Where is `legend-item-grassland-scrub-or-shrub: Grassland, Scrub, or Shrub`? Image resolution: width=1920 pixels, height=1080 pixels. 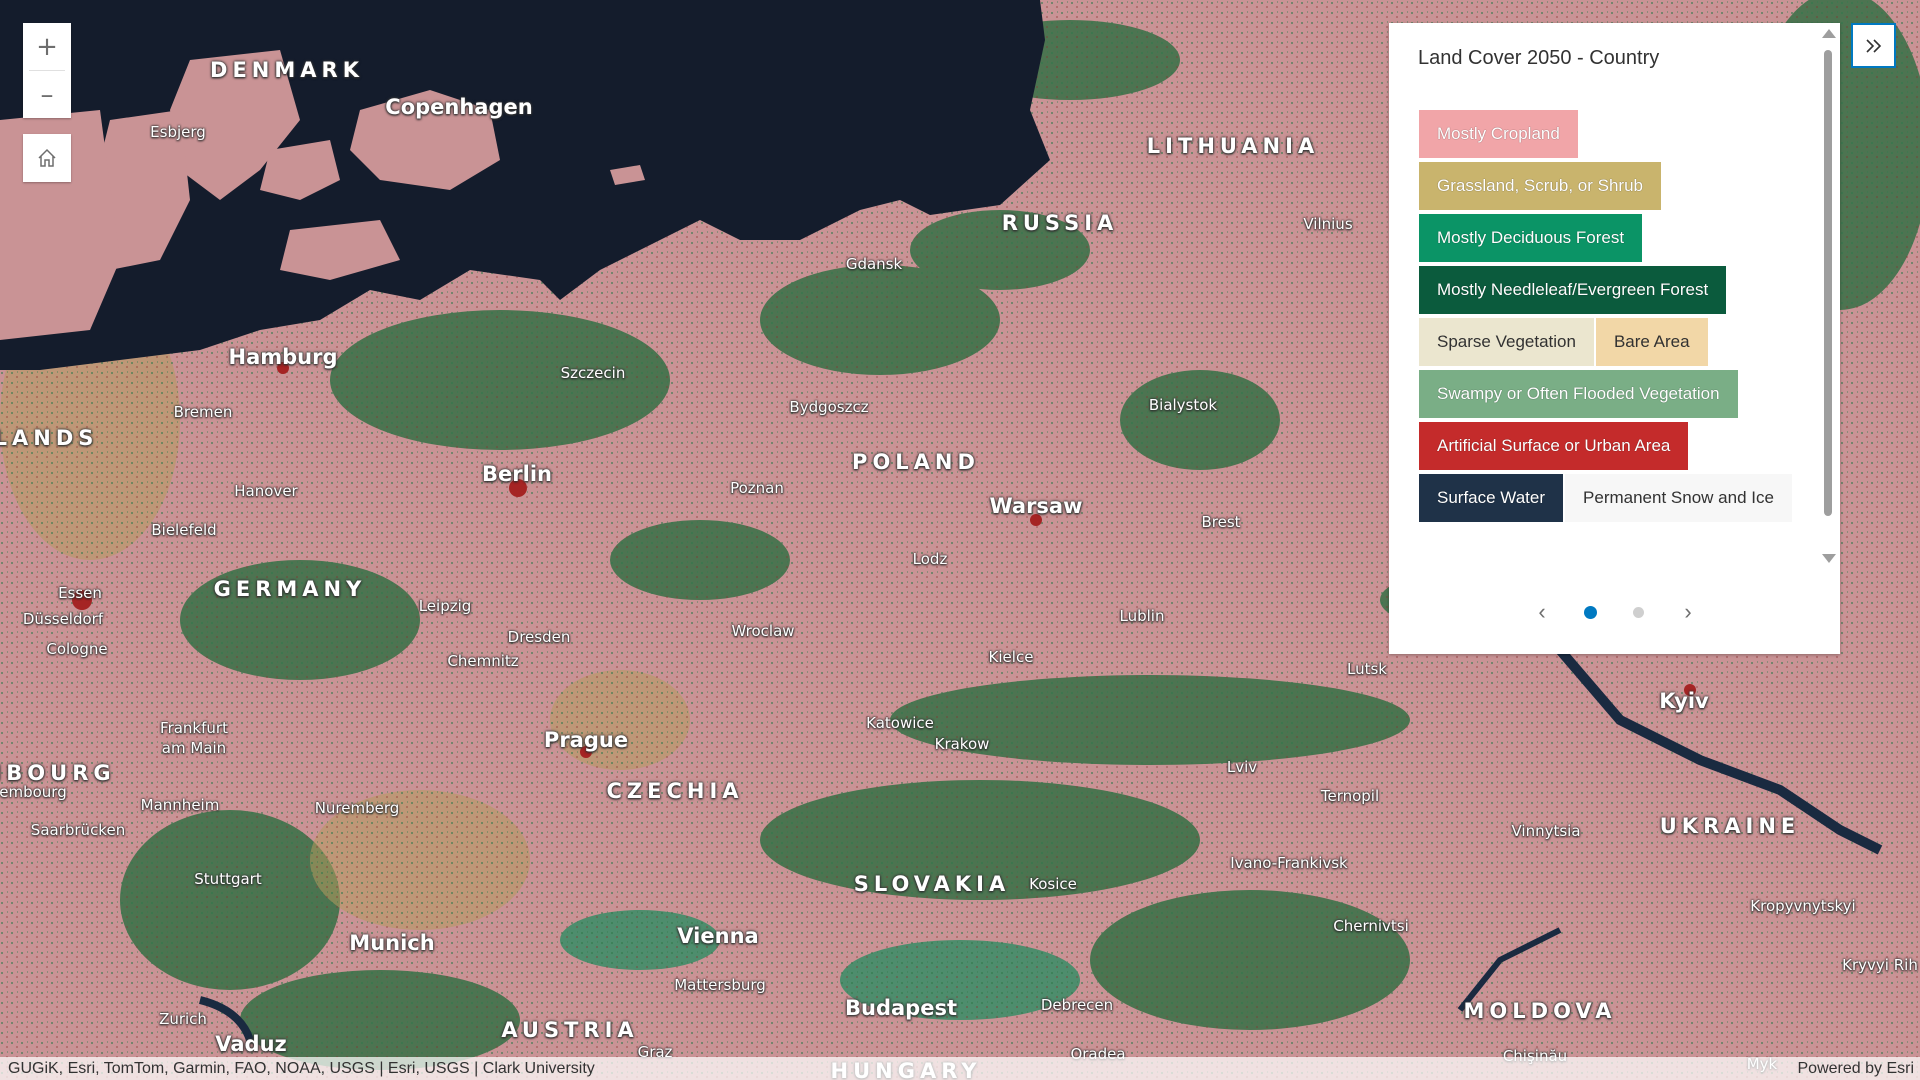 legend-item-grassland-scrub-or-shrub: Grassland, Scrub, or Shrub is located at coordinates (1540, 186).